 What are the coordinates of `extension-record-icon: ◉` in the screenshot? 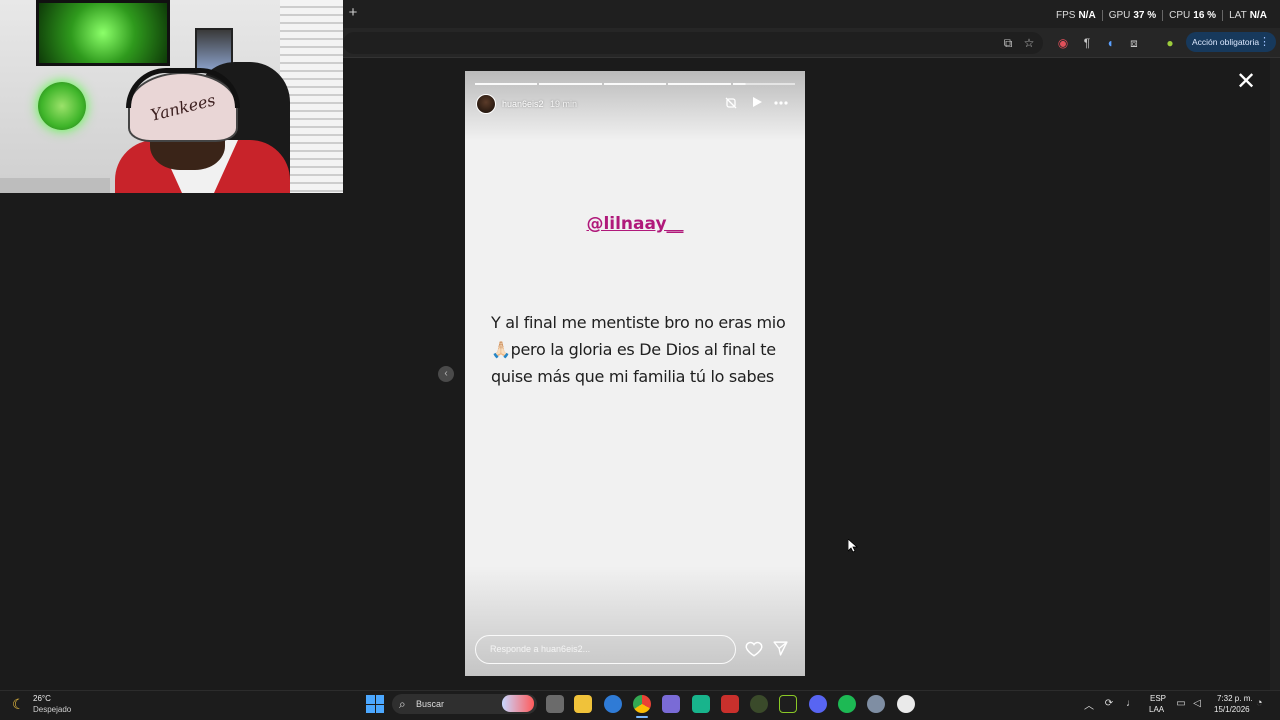 It's located at (1063, 43).